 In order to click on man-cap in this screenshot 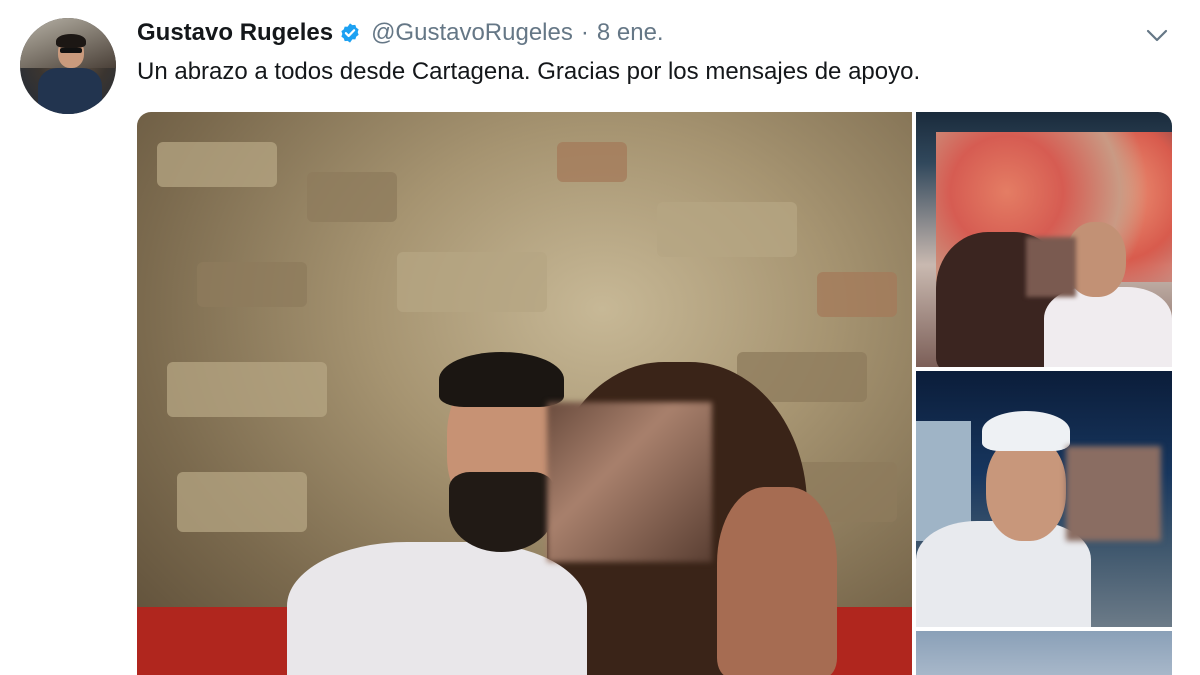, I will do `click(1026, 431)`.